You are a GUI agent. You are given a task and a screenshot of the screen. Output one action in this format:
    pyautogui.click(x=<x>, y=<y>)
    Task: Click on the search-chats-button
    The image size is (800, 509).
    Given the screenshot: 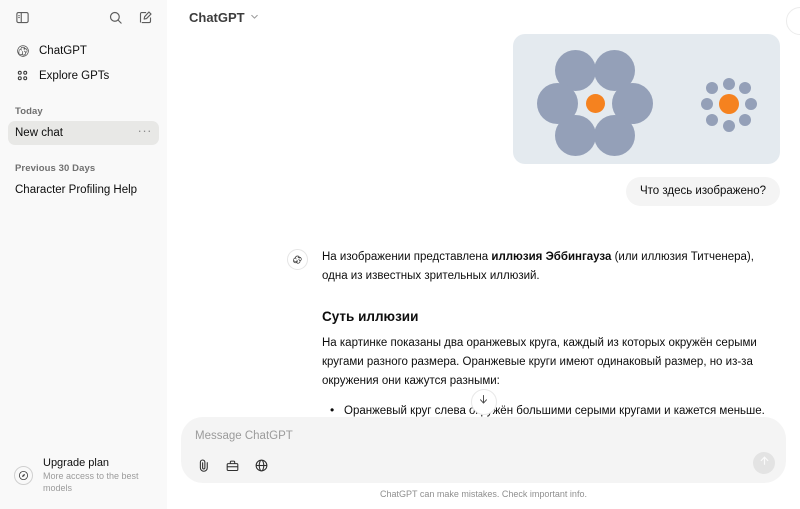 What is the action you would take?
    pyautogui.click(x=115, y=17)
    